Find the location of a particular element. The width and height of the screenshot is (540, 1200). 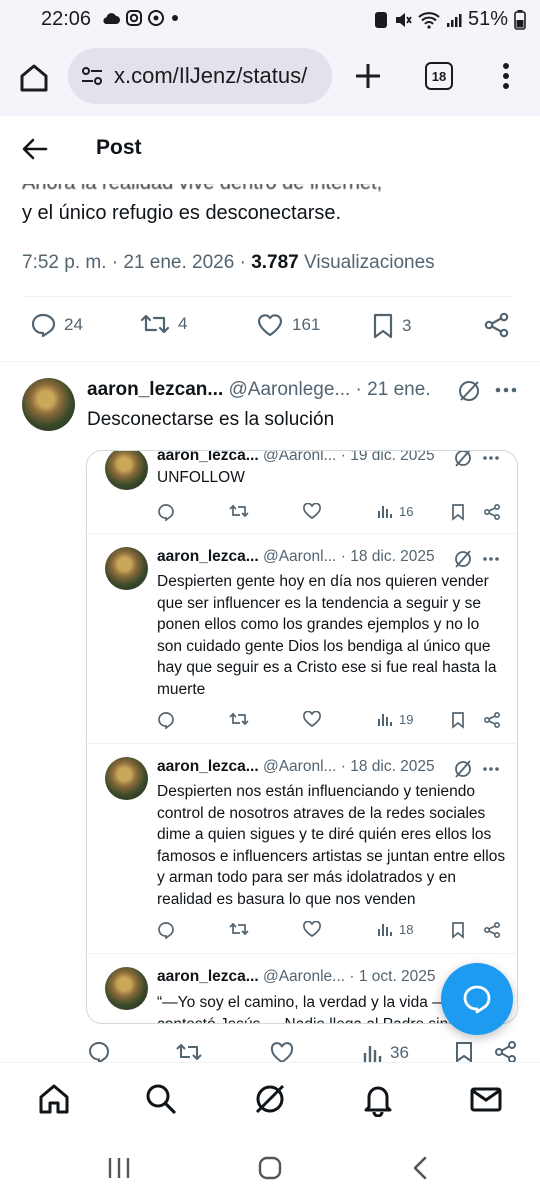

tab-switcher-button: 18 is located at coordinates (439, 76).